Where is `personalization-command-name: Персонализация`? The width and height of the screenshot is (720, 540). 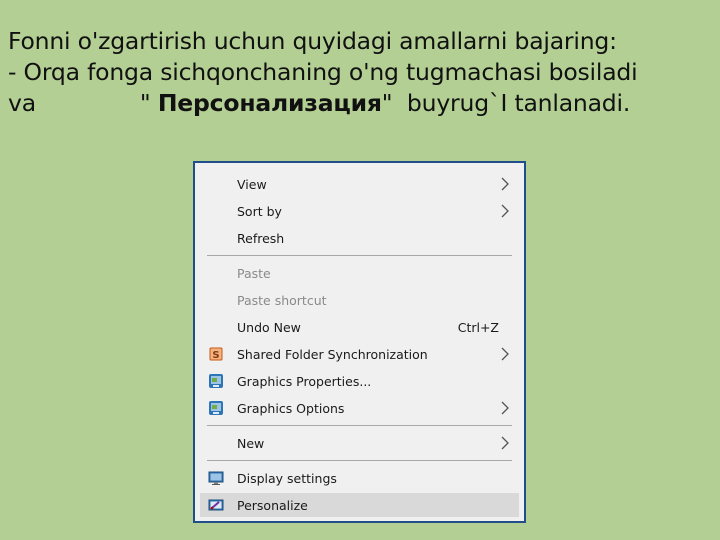
personalization-command-name: Персонализация is located at coordinates (269, 103).